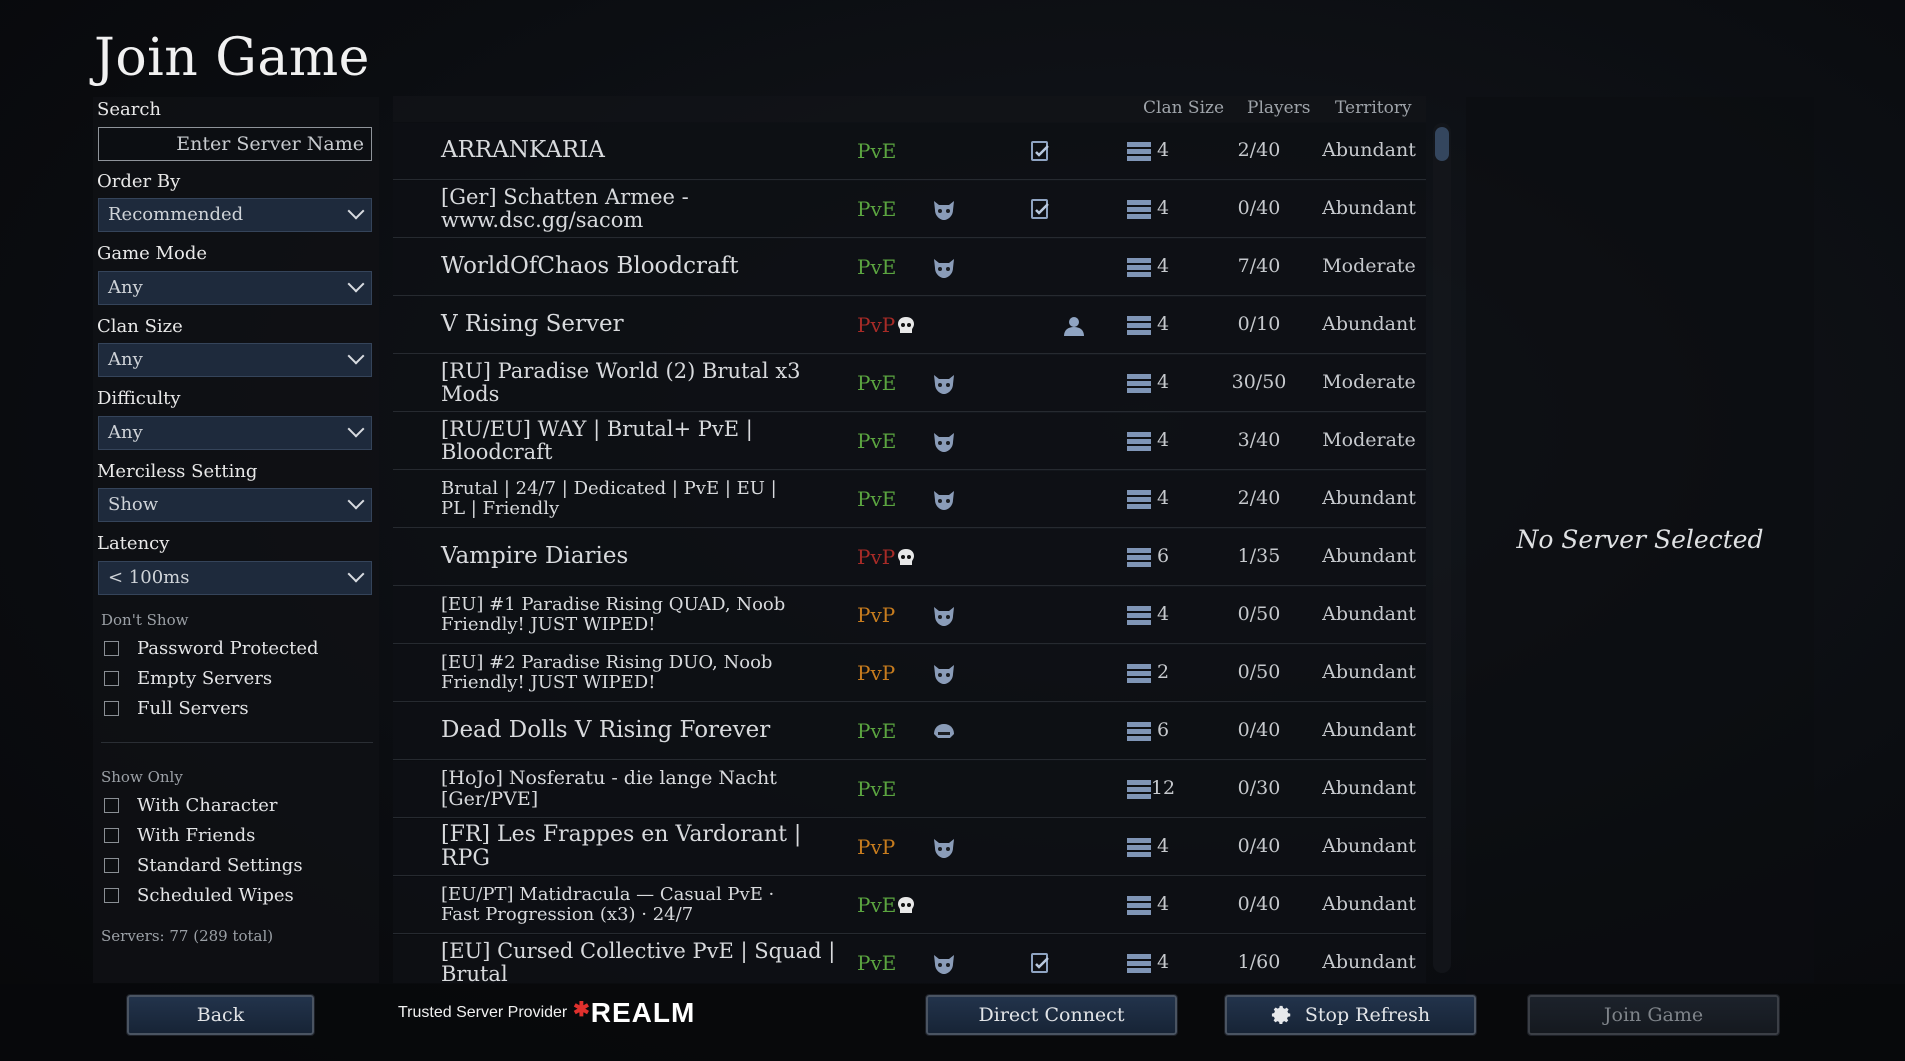 The width and height of the screenshot is (1905, 1061). Describe the element at coordinates (1653, 1015) in the screenshot. I see `join-game-button: Join Game` at that location.